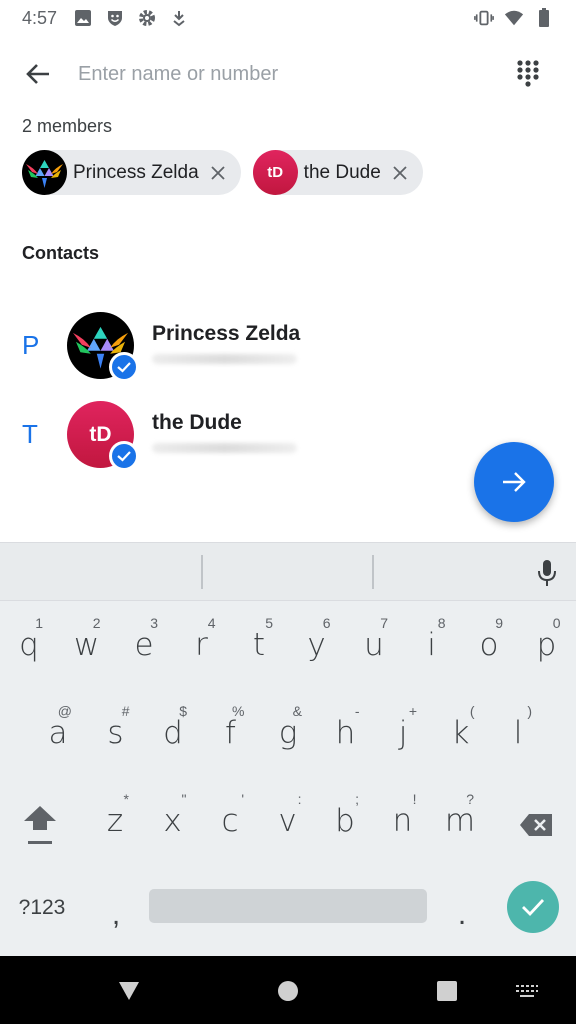 The width and height of the screenshot is (576, 1024). I want to click on index-letter: P, so click(31, 345).